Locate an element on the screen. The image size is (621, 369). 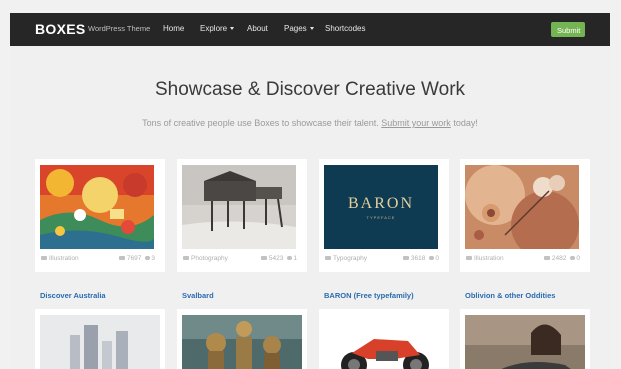
nav-item-label: Shortcodes is located at coordinates (345, 28).